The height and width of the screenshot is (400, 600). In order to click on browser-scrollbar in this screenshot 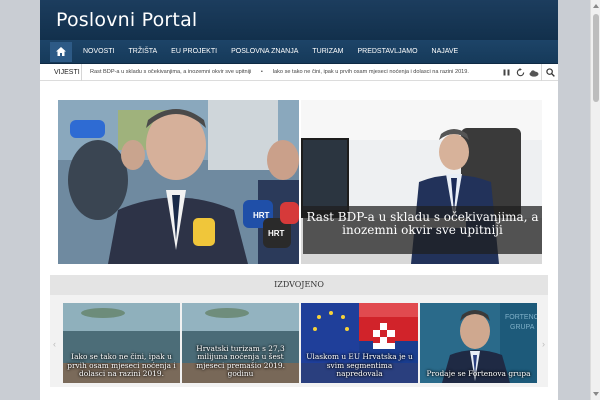, I will do `click(595, 200)`.